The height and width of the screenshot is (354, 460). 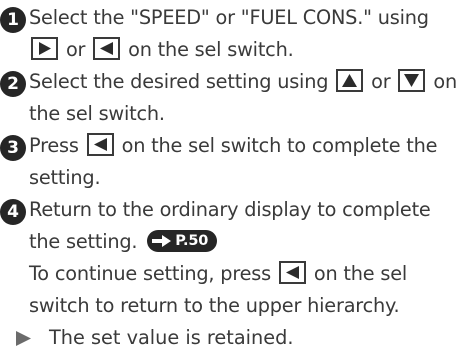 I want to click on step-line: or on the sel switch., so click(x=243, y=50).